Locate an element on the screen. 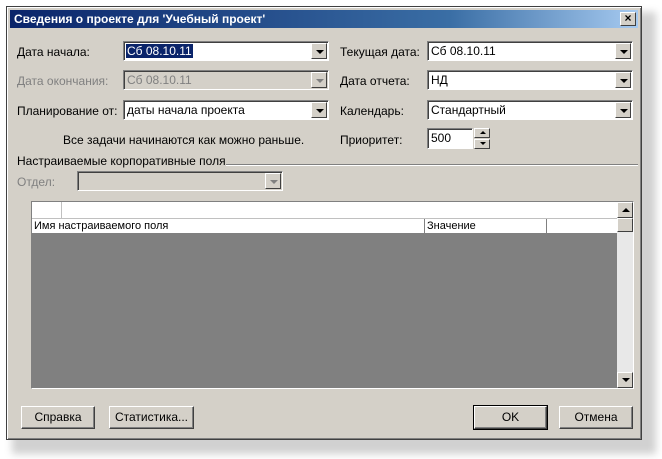 The height and width of the screenshot is (459, 662). calendar-label: Календарь: is located at coordinates (372, 111).